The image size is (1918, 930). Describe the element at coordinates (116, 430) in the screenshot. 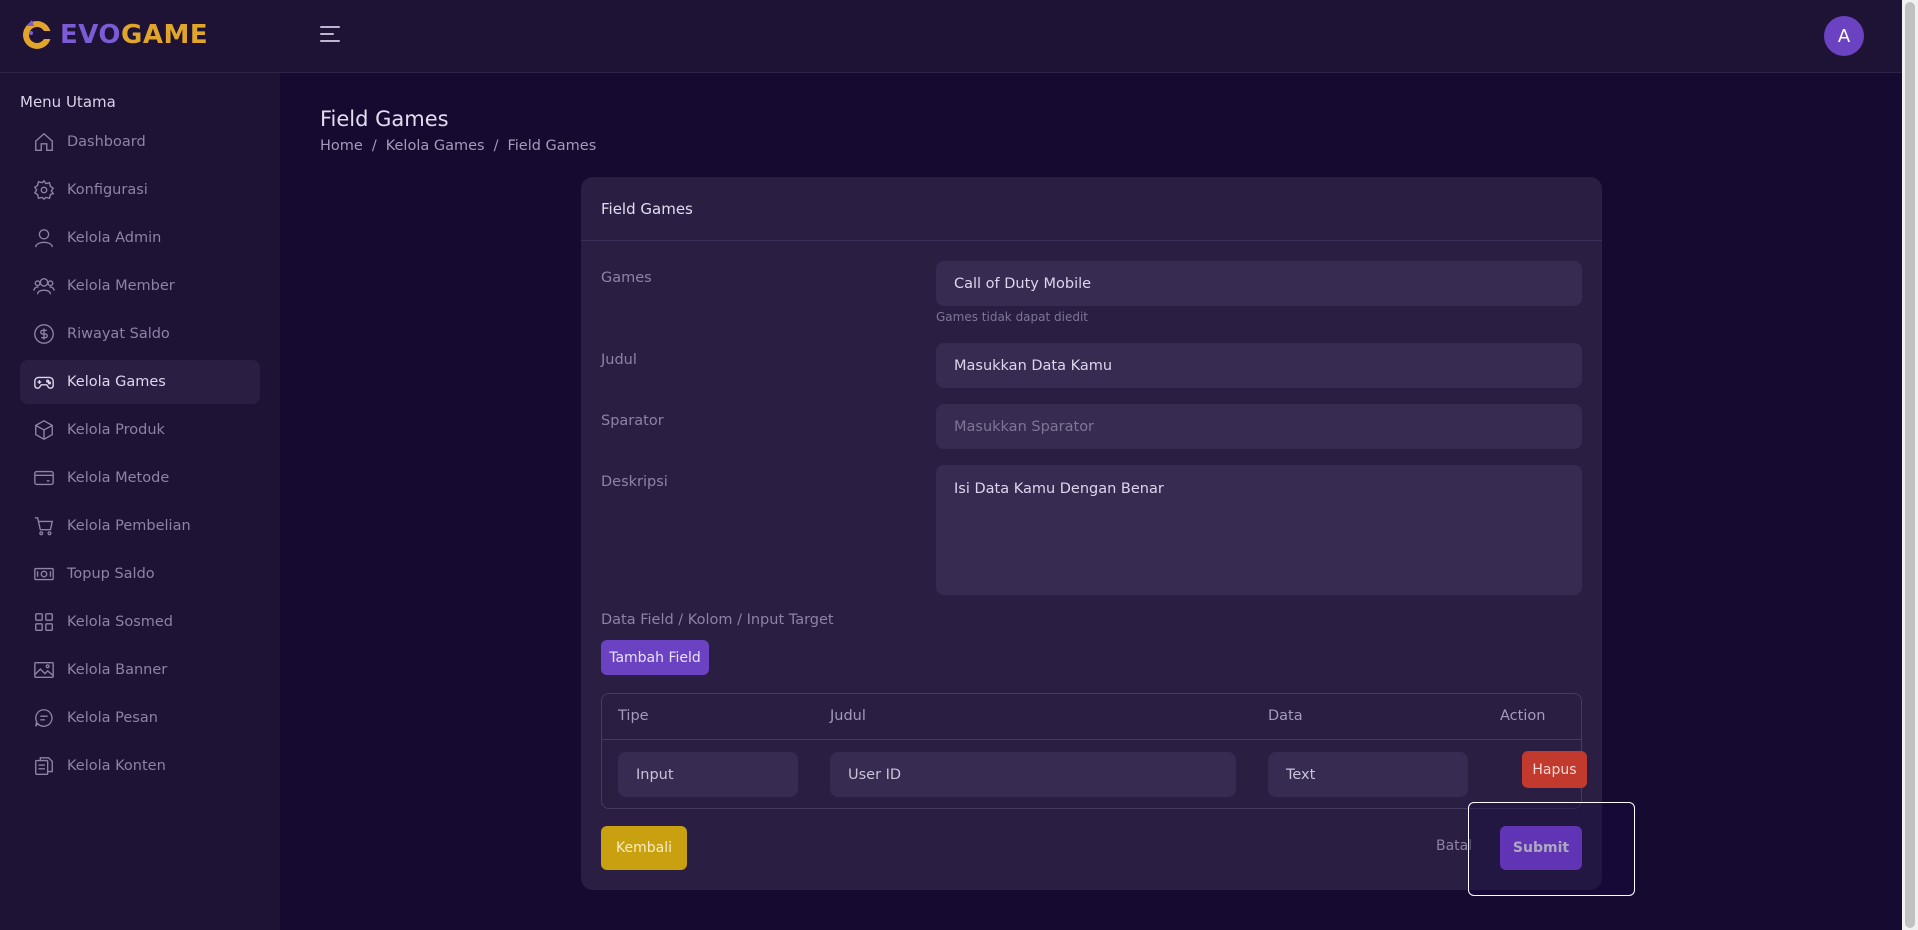

I see `sidebar-item-label: Kelola Produk` at that location.